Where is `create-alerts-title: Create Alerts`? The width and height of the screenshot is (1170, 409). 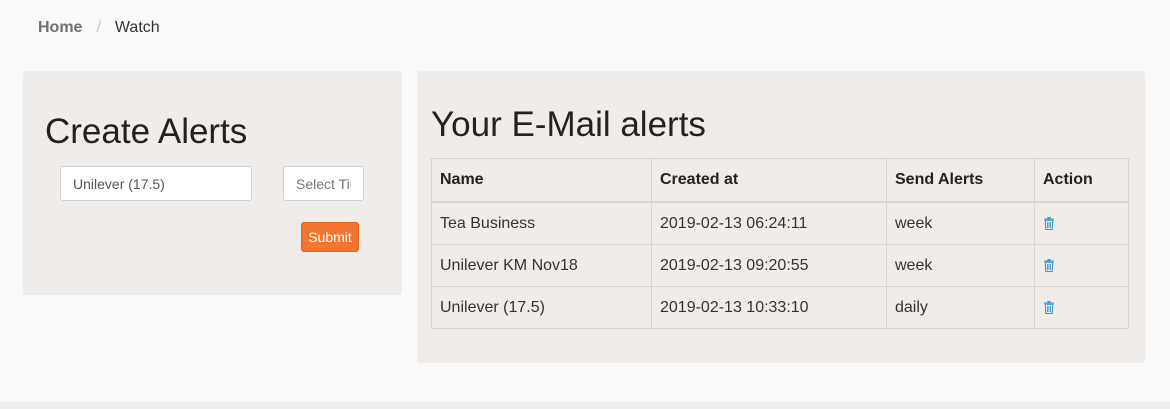
create-alerts-title: Create Alerts is located at coordinates (146, 131).